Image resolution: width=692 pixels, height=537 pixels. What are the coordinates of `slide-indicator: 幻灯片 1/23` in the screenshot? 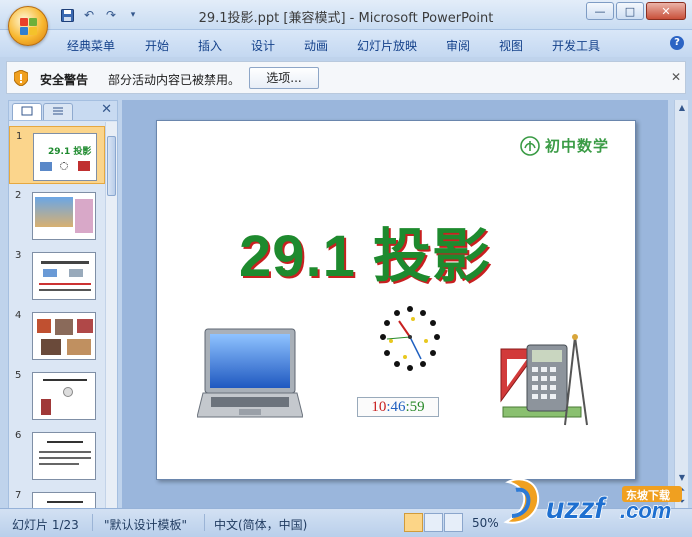 It's located at (45, 525).